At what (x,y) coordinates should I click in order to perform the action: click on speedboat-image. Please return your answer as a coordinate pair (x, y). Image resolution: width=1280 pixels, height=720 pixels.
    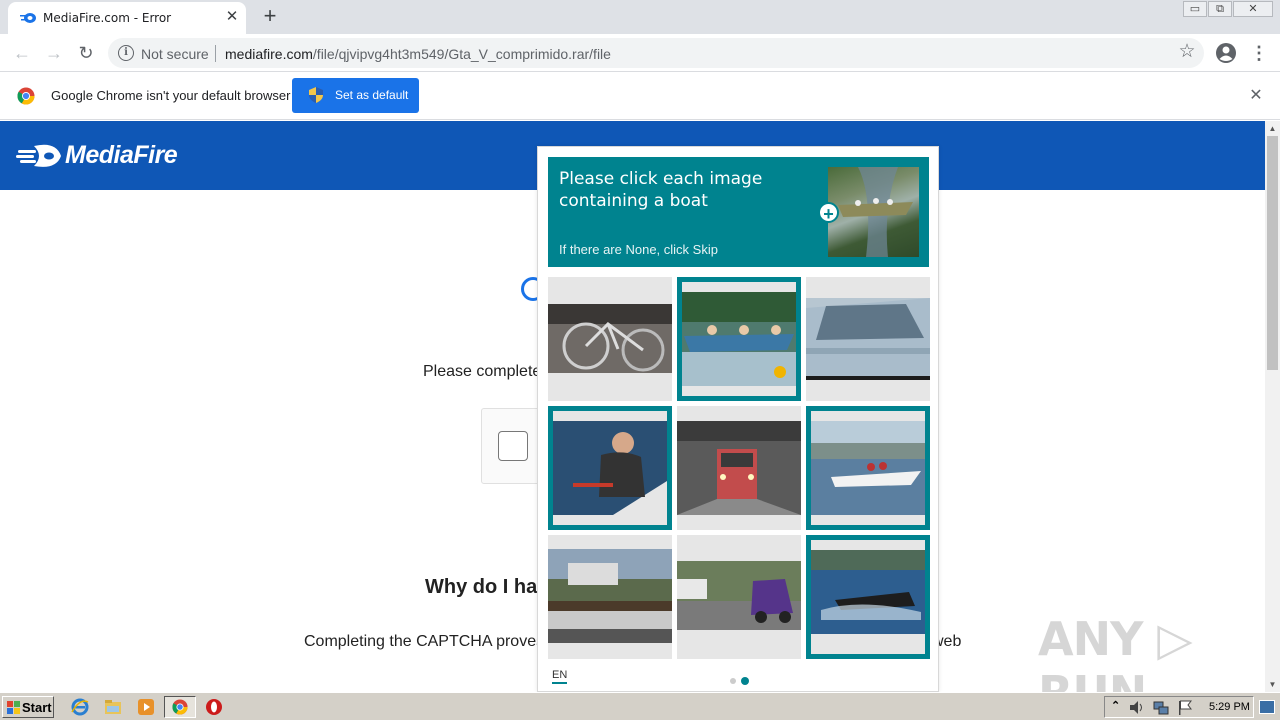
    Looking at the image, I should click on (868, 468).